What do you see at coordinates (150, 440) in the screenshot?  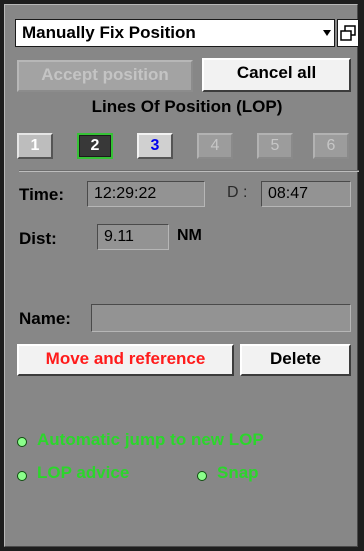 I see `auto-jump-option: Automatic jump to new LOP` at bounding box center [150, 440].